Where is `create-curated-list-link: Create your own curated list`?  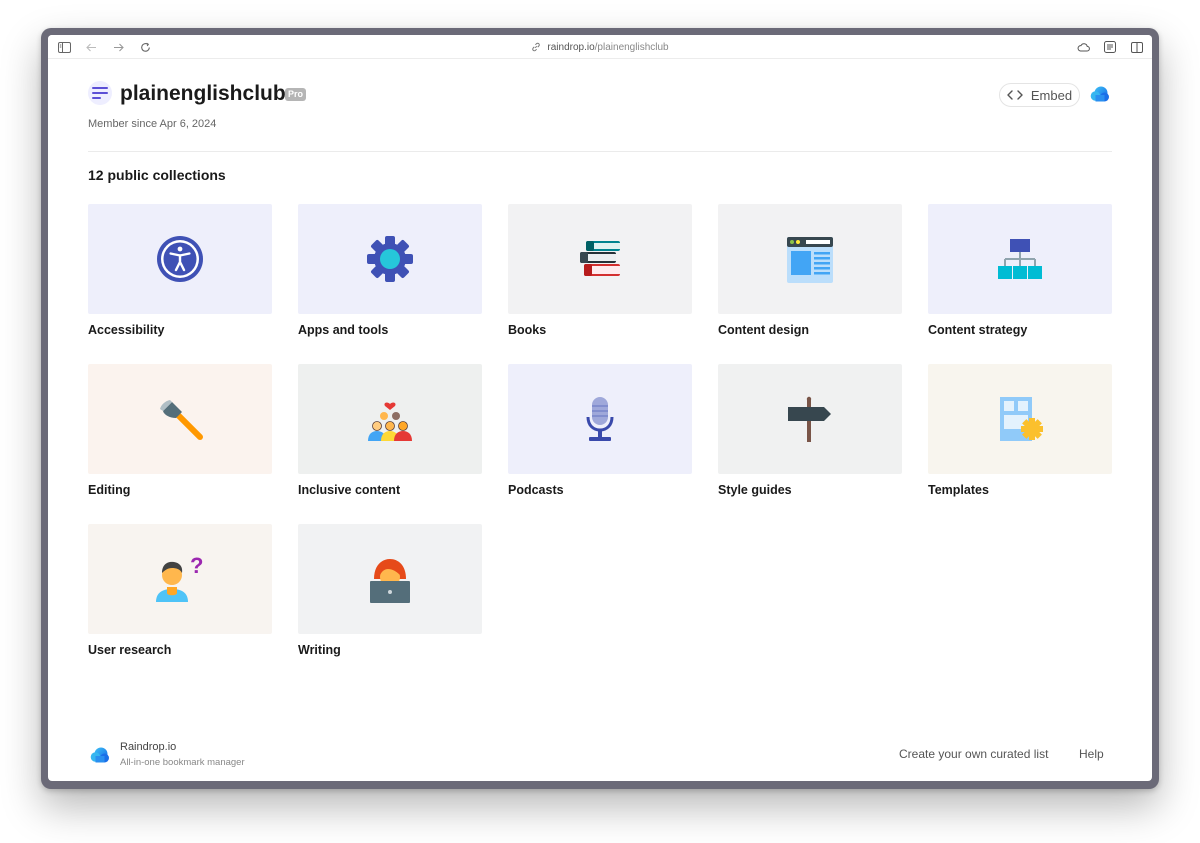 create-curated-list-link: Create your own curated list is located at coordinates (973, 754).